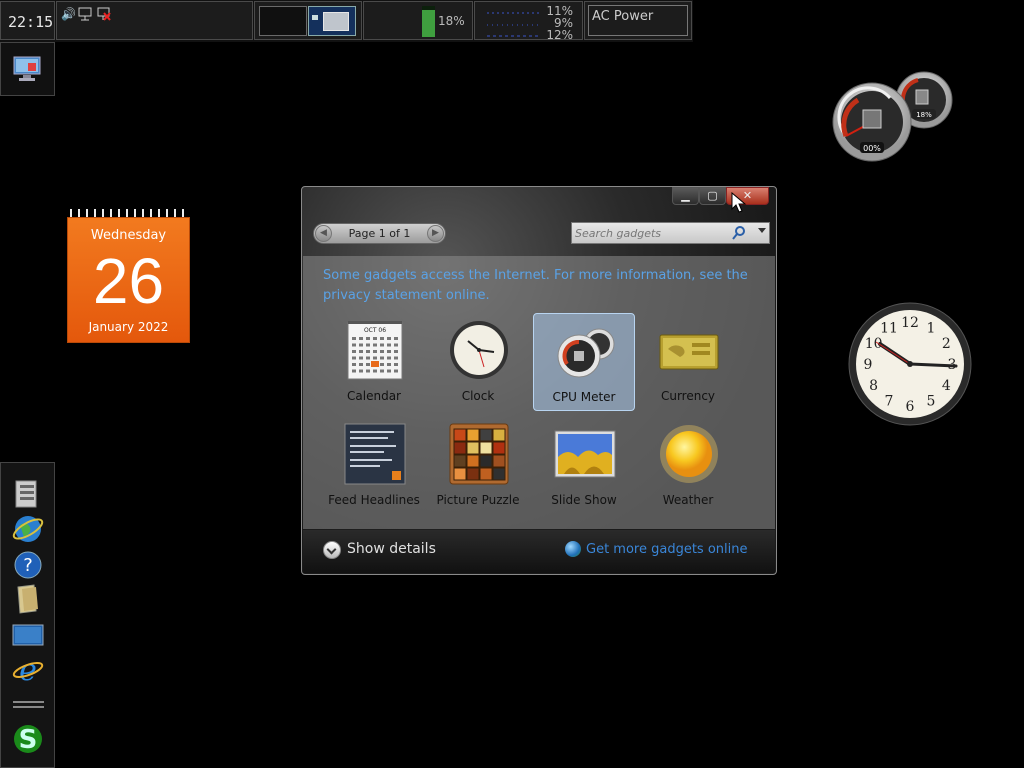 Image resolution: width=1024 pixels, height=768 pixels. I want to click on page-navigator: ◀ Page 1 of 1 ▶, so click(379, 233).